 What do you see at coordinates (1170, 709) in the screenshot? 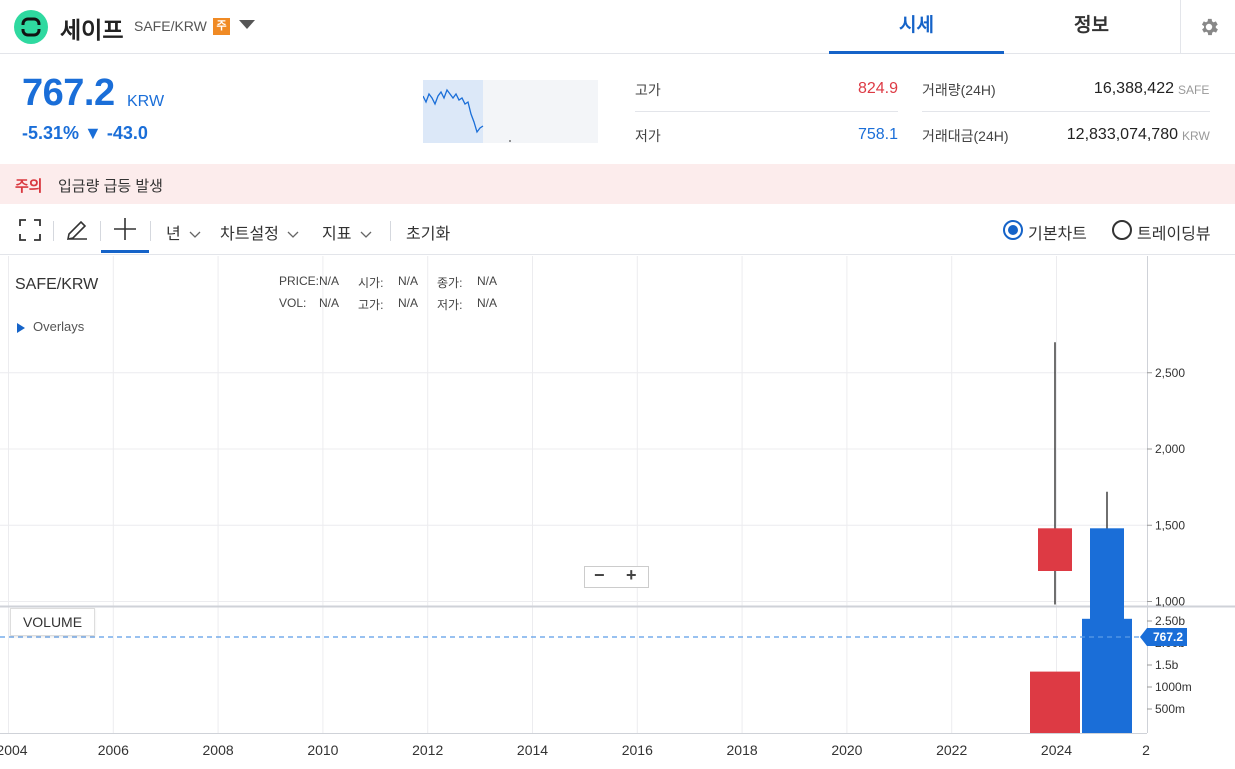
I see `volume-tick-label: 500m` at bounding box center [1170, 709].